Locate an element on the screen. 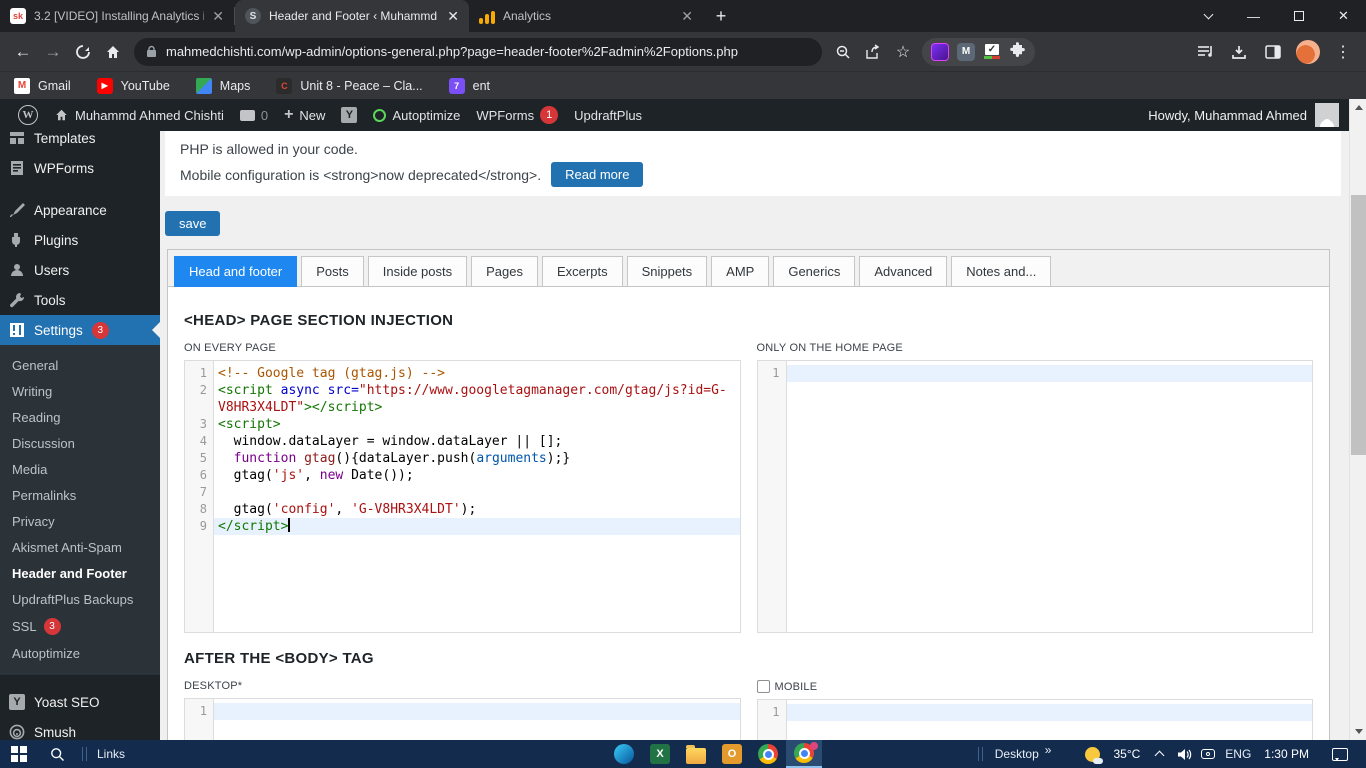  taskbar-search-icon is located at coordinates (57, 754).